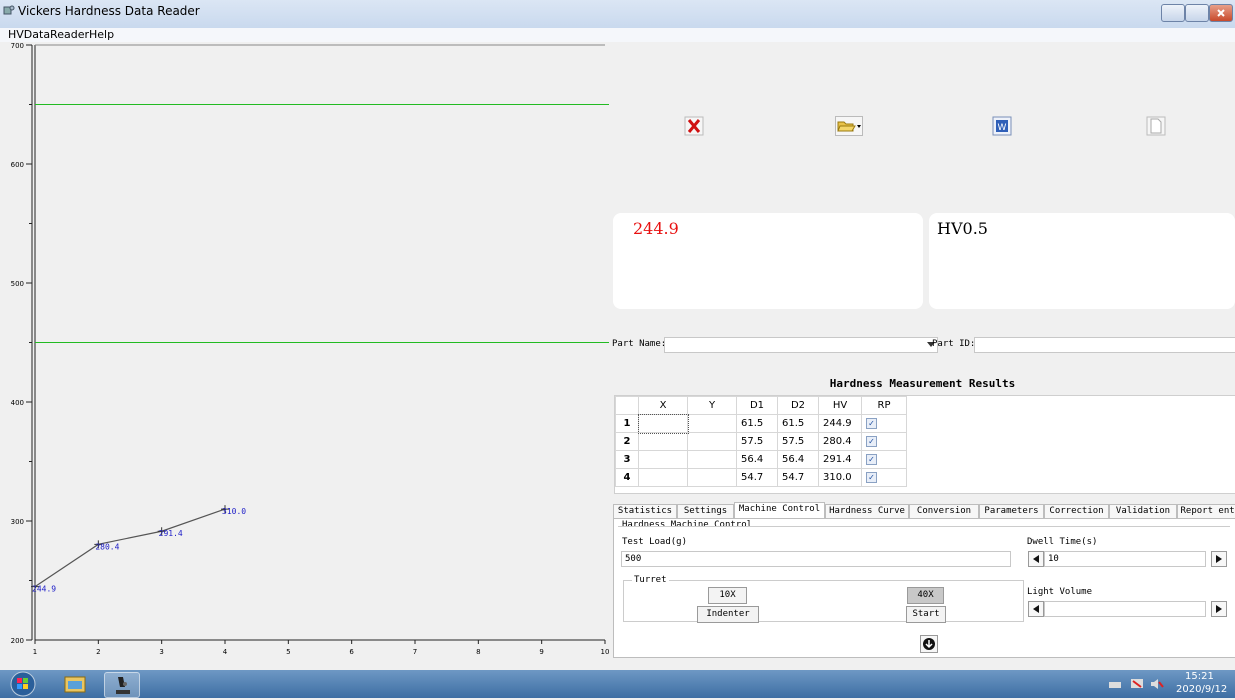  Describe the element at coordinates (849, 126) in the screenshot. I see `open-button` at that location.